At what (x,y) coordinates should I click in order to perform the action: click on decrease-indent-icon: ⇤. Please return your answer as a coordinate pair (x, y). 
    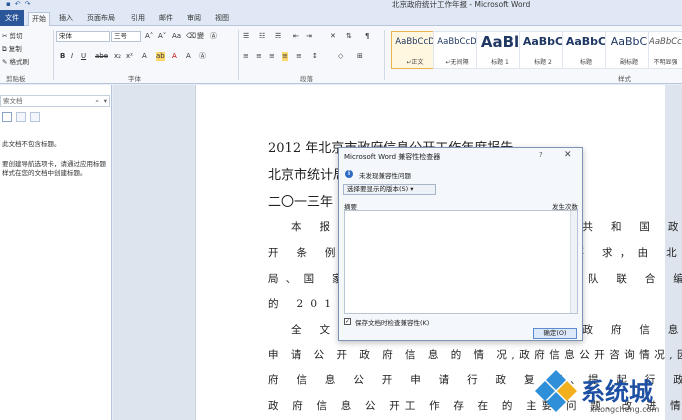
    Looking at the image, I should click on (296, 36).